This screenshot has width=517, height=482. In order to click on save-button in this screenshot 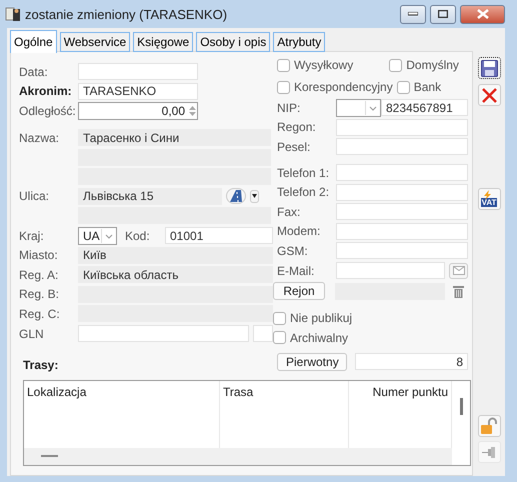, I will do `click(489, 68)`.